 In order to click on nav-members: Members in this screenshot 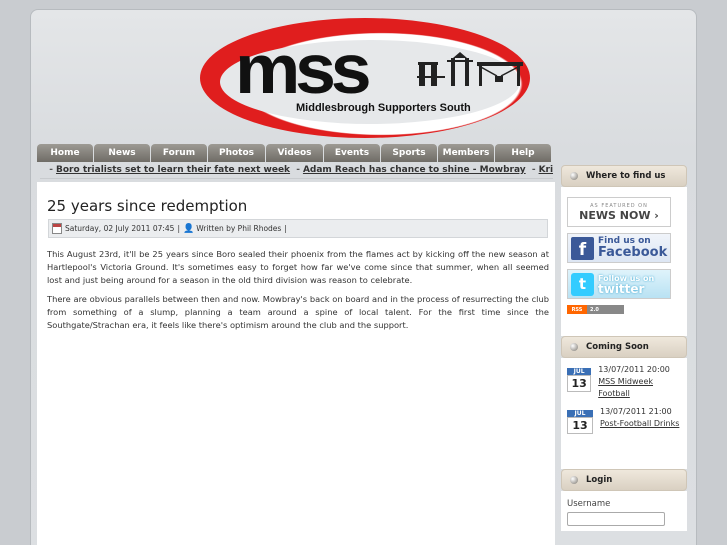, I will do `click(466, 153)`.